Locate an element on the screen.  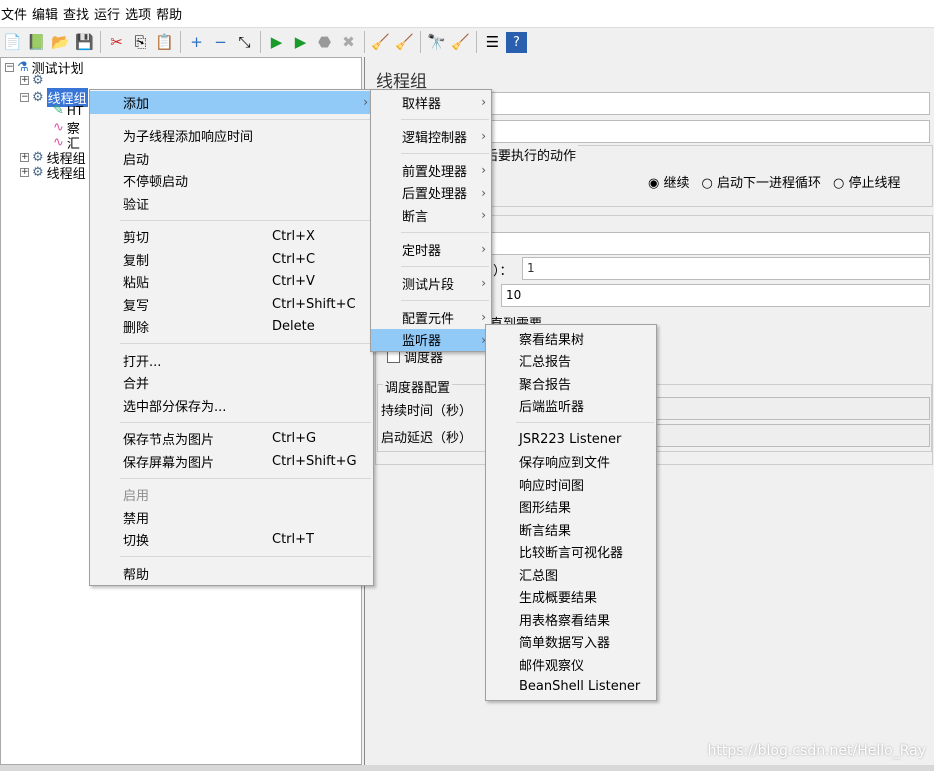
menu-item: 验证 is located at coordinates (231, 203).